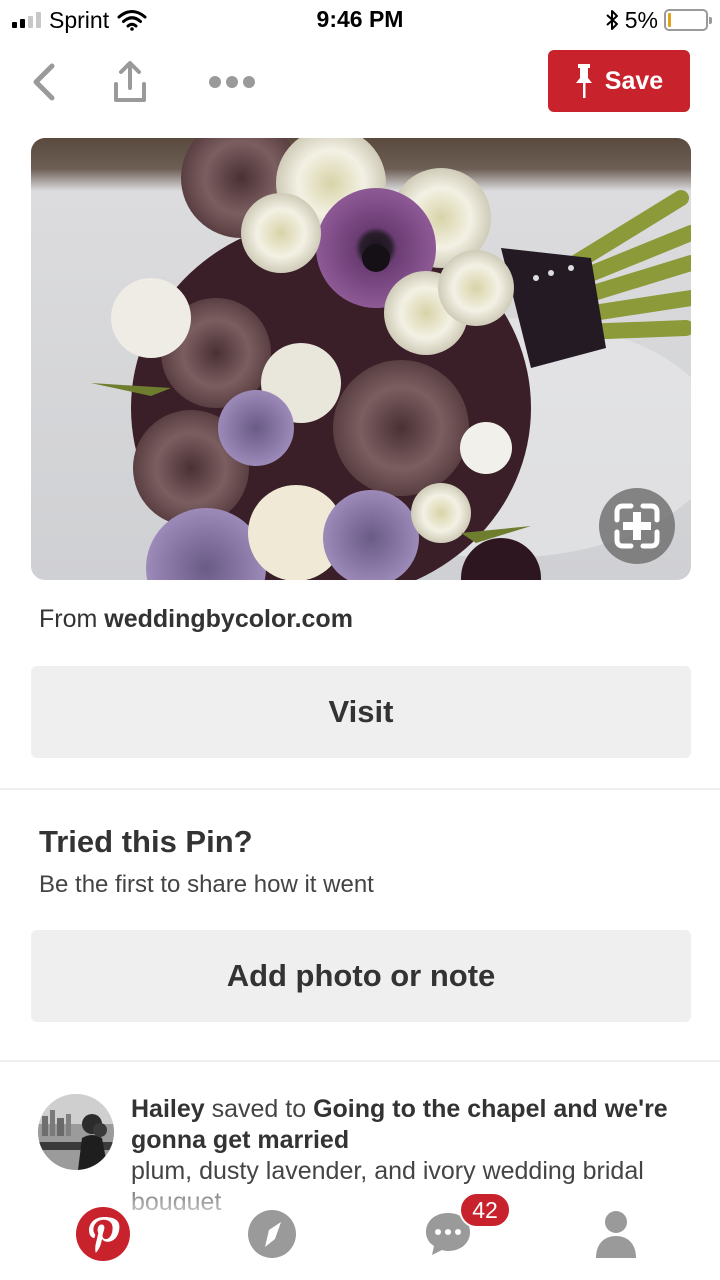 The height and width of the screenshot is (1280, 720). I want to click on tab-profile, so click(616, 1234).